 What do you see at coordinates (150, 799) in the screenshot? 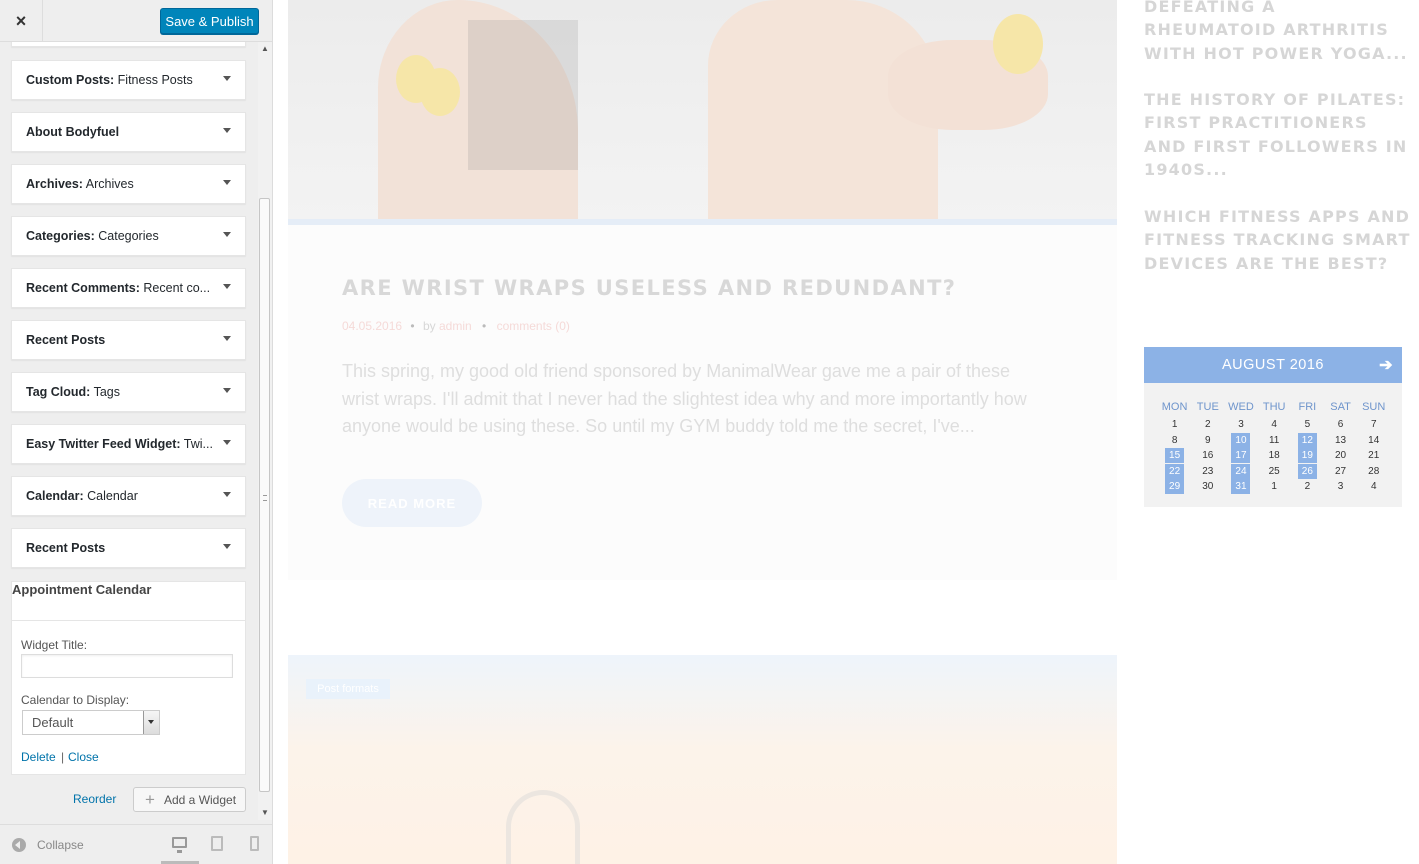
I see `plus-icon: +` at bounding box center [150, 799].